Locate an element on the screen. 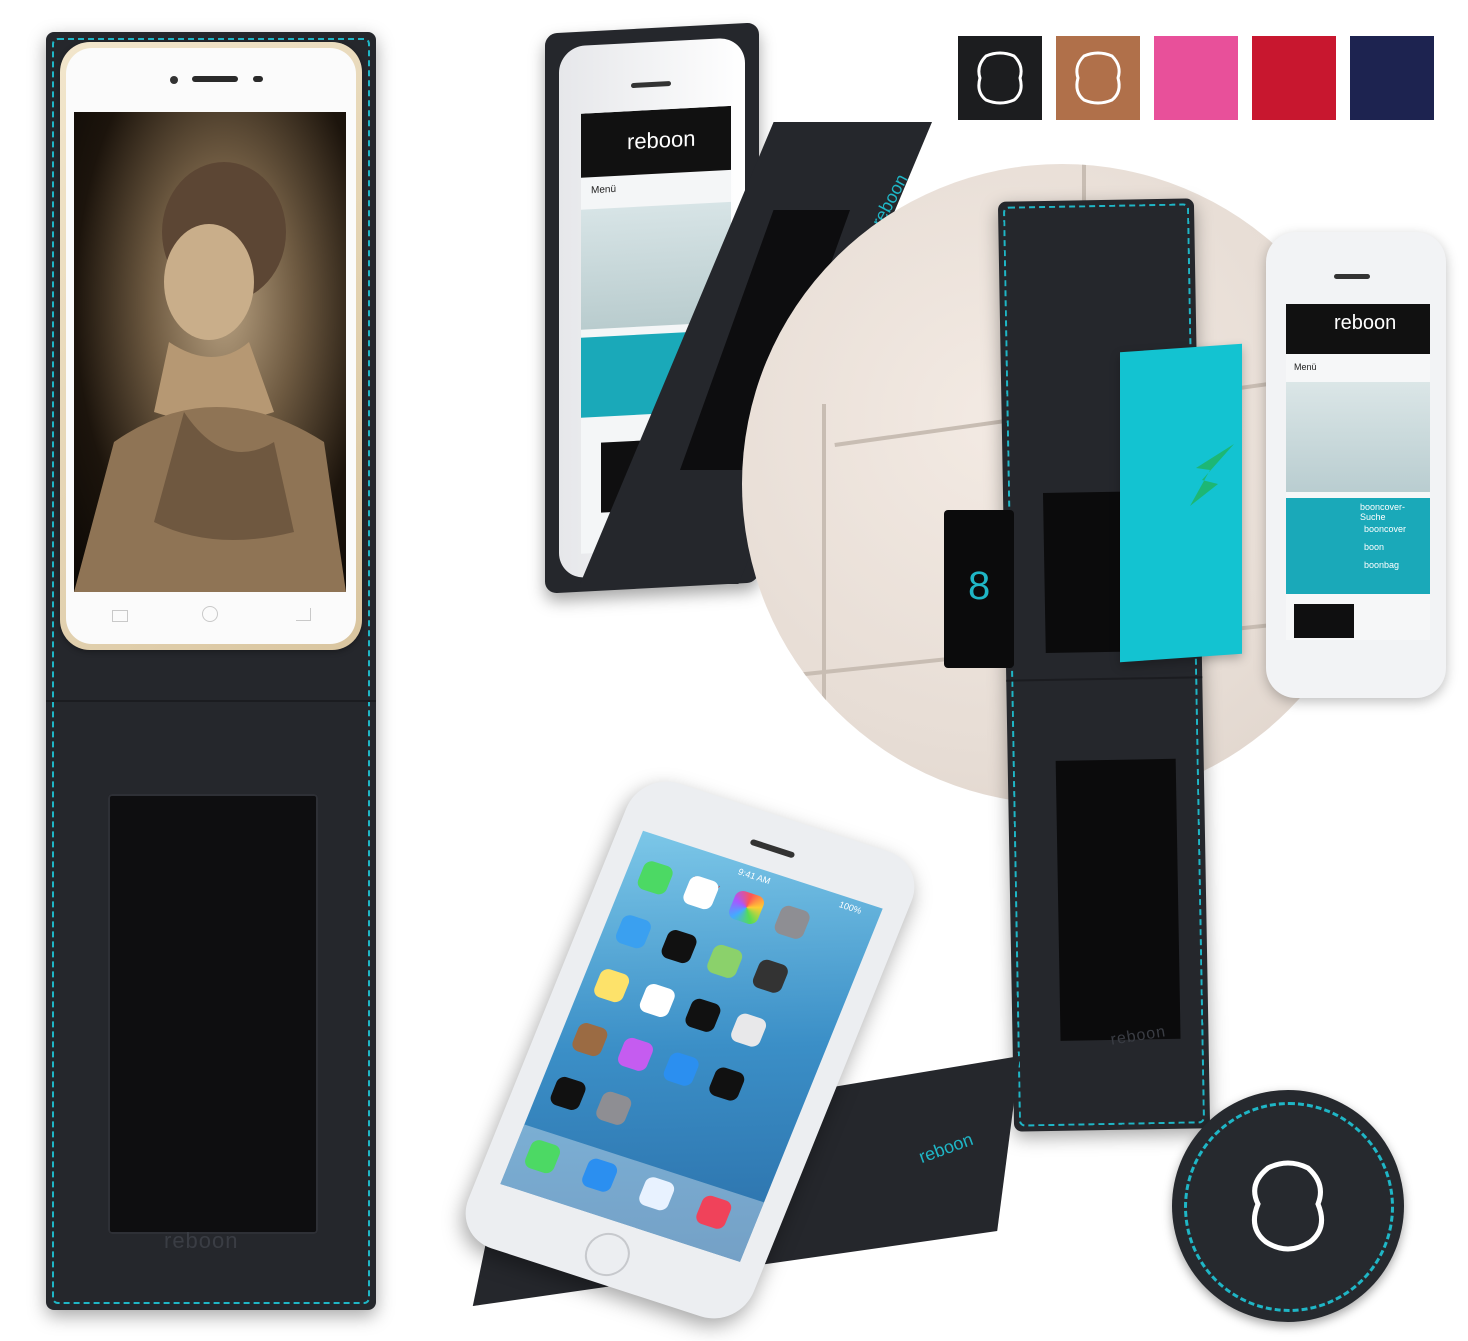  top-phone-site-logo: reboon is located at coordinates (661, 140).